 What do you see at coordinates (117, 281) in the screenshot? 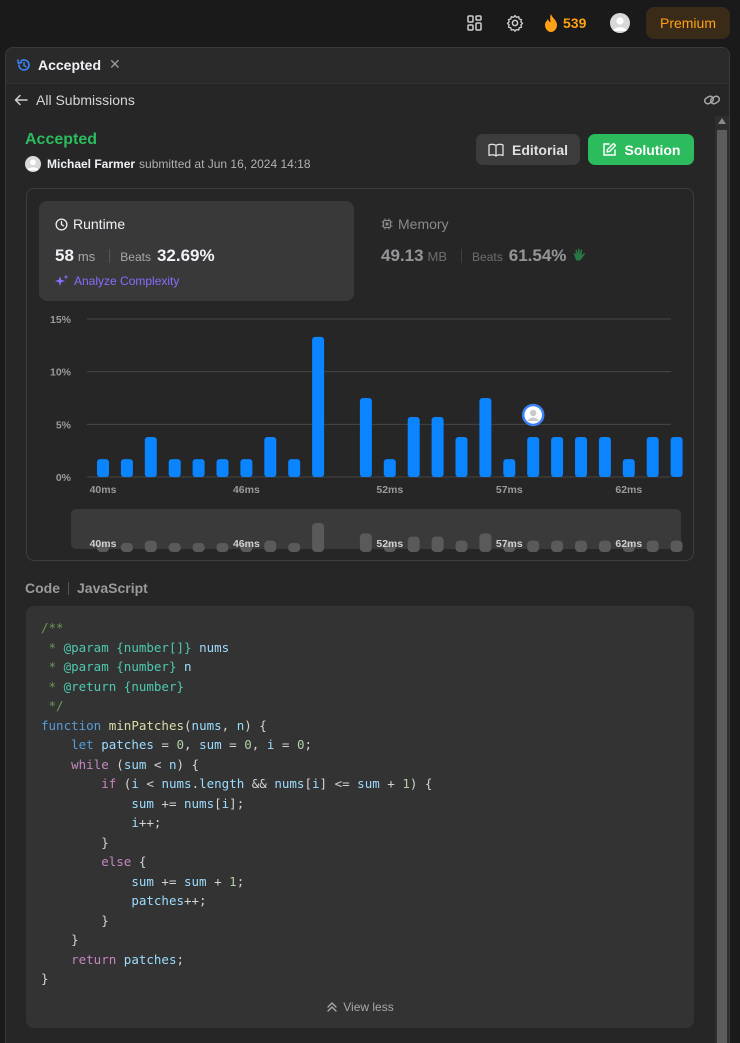
I see `analyze-complexity-link: Analyze Complexity` at bounding box center [117, 281].